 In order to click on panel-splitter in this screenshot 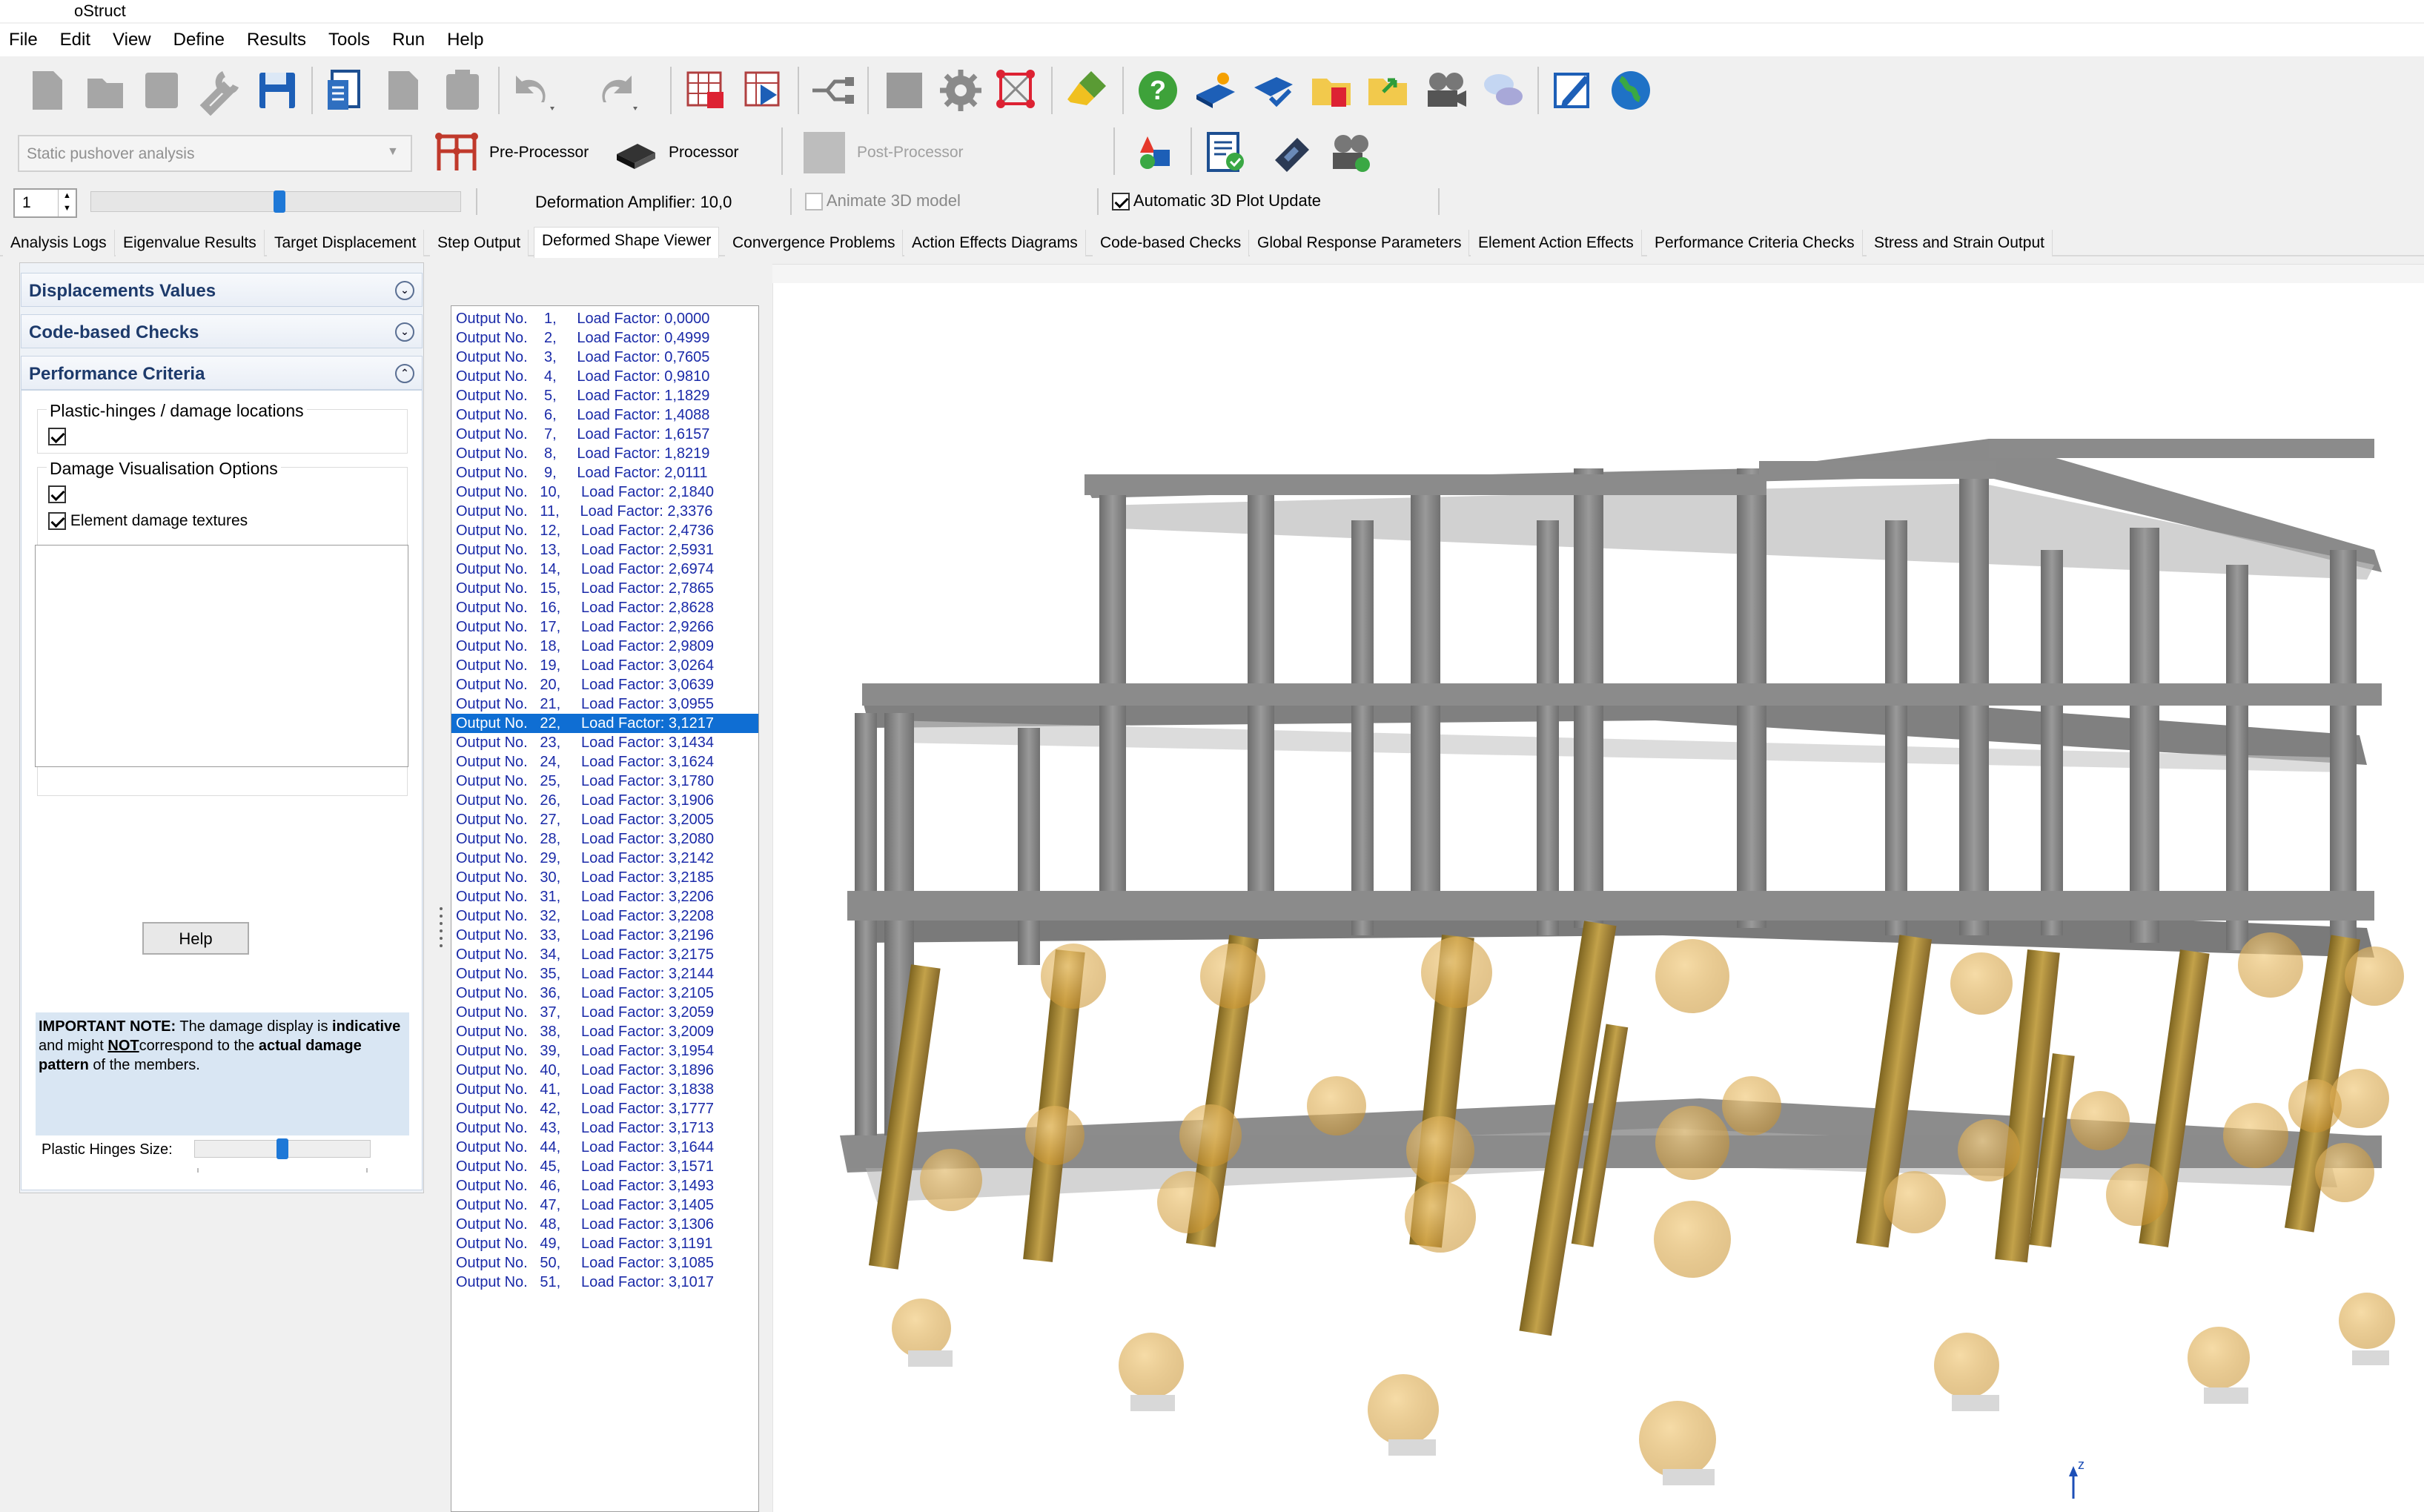, I will do `click(441, 930)`.